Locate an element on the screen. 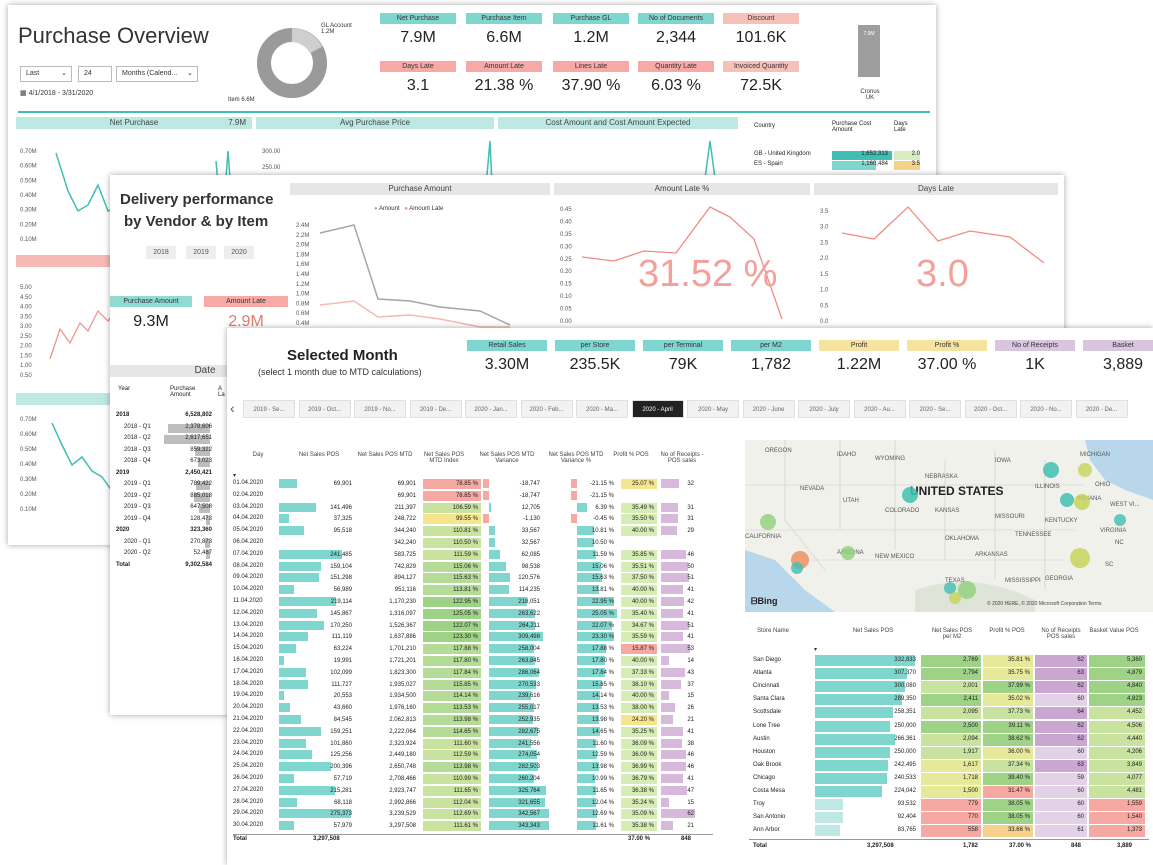  store-name: Cincinnati is located at coordinates (766, 686).